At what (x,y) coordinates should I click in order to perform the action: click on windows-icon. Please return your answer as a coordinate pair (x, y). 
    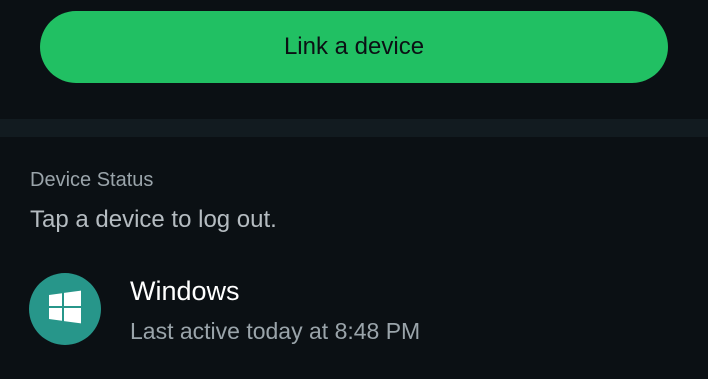
    Looking at the image, I should click on (65, 309).